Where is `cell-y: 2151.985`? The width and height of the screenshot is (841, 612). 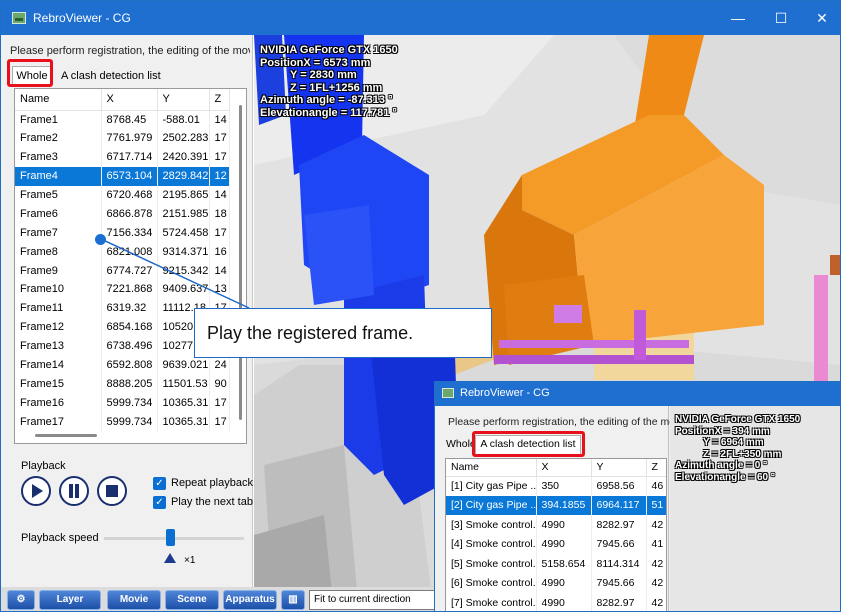
cell-y: 2151.985 is located at coordinates (183, 214).